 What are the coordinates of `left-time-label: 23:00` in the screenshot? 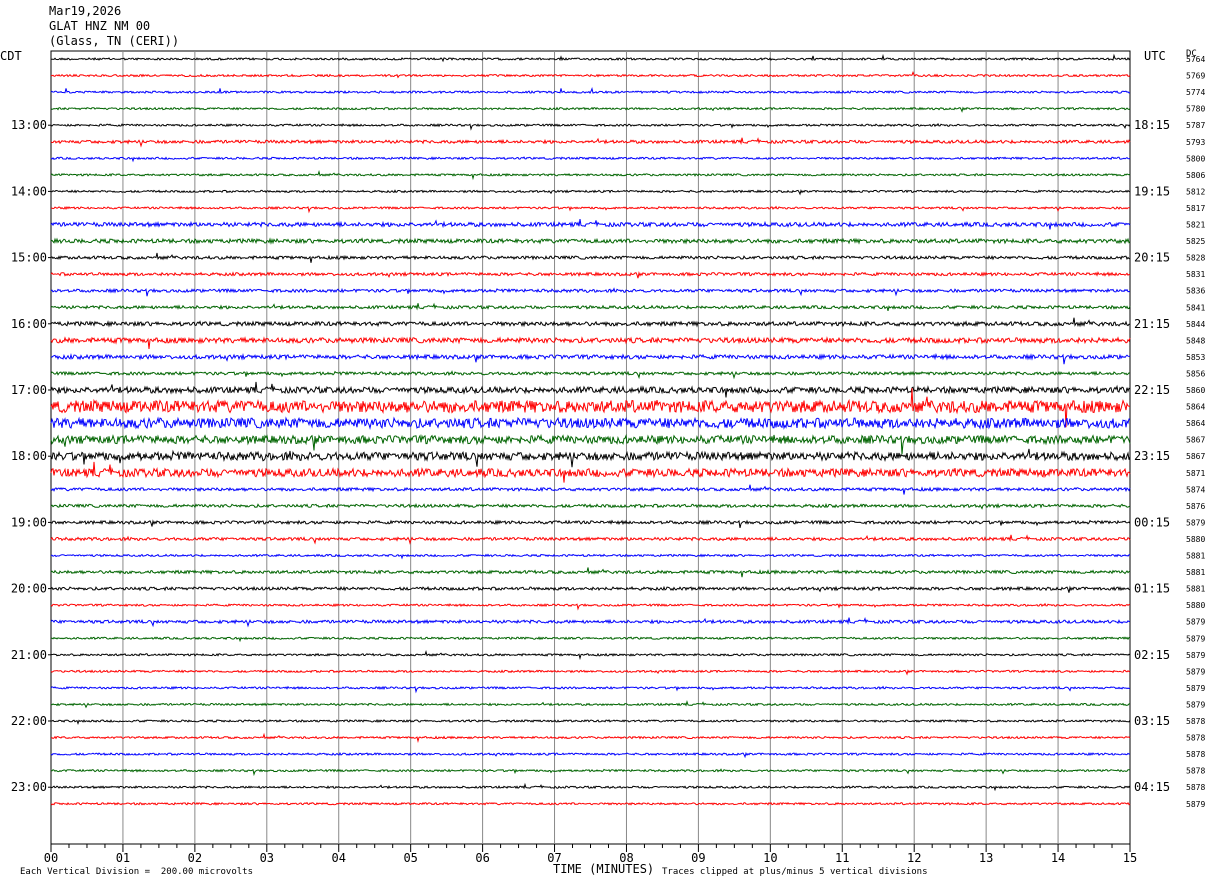 It's located at (29, 787).